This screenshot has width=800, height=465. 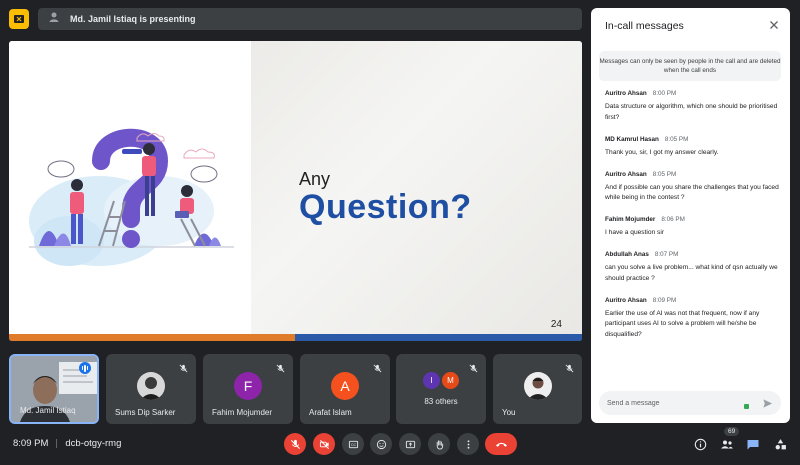 What do you see at coordinates (330, 412) in the screenshot?
I see `participant-name: Arafat Islam` at bounding box center [330, 412].